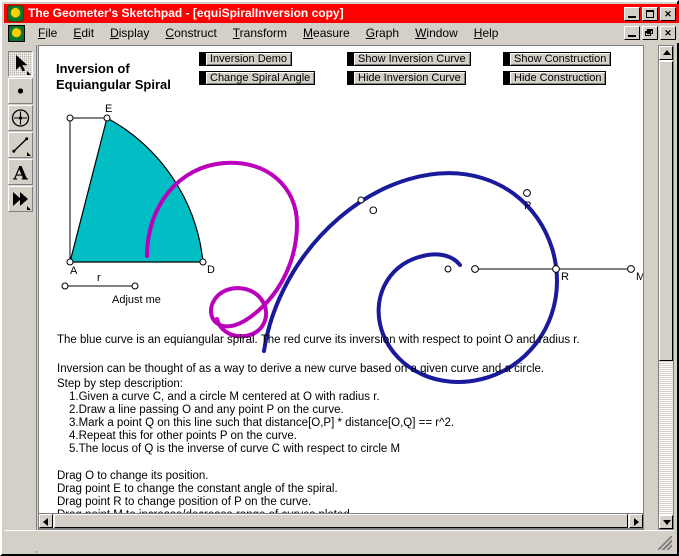 Image resolution: width=679 pixels, height=556 pixels. What do you see at coordinates (190, 33) in the screenshot?
I see `menu-item-construct: Construct` at bounding box center [190, 33].